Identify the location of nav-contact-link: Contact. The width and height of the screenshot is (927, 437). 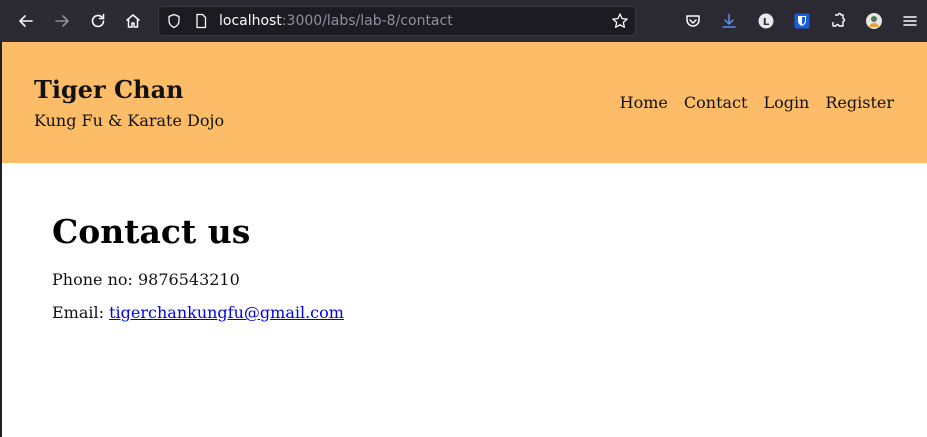
(716, 102).